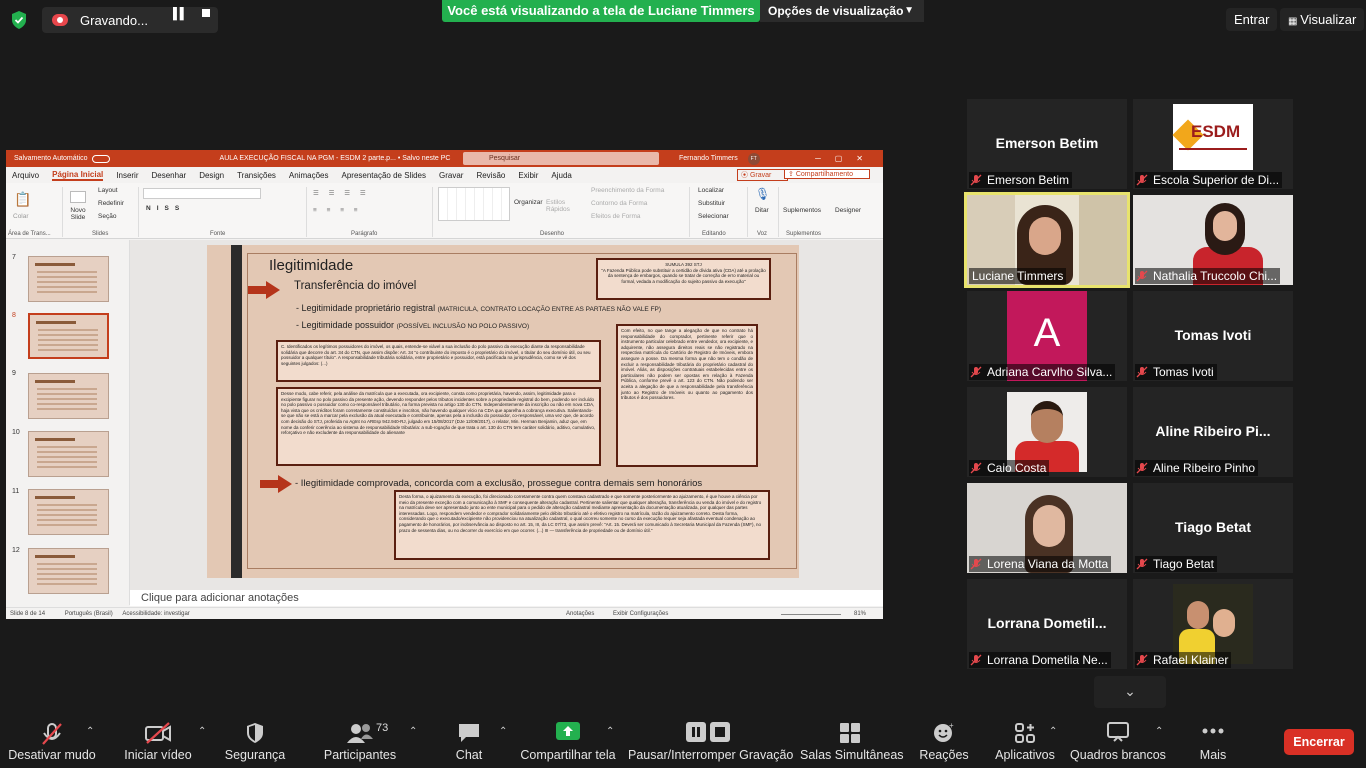 The width and height of the screenshot is (1366, 768). What do you see at coordinates (762, 210) in the screenshot?
I see `dictate-button: Ditar` at bounding box center [762, 210].